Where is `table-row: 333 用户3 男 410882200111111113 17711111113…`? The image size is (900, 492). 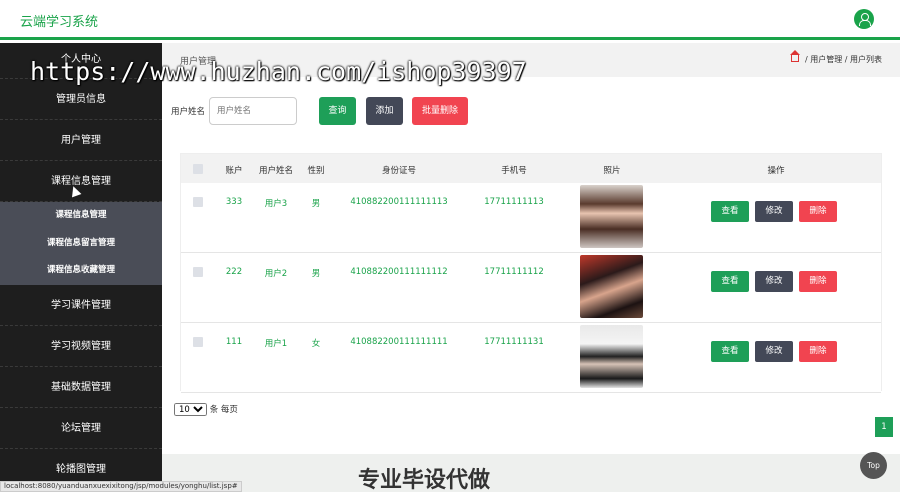
table-row: 333 用户3 男 410882200111111113 17711111113… is located at coordinates (531, 218).